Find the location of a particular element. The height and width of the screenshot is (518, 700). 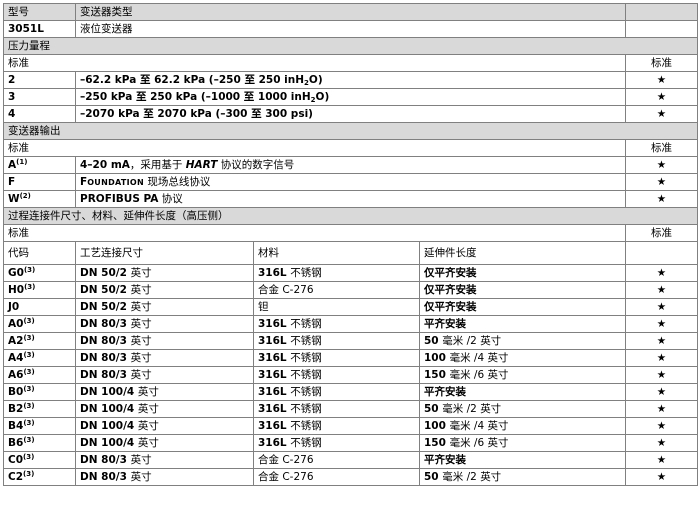

extension-value: 仅平齐安装 is located at coordinates (450, 289).